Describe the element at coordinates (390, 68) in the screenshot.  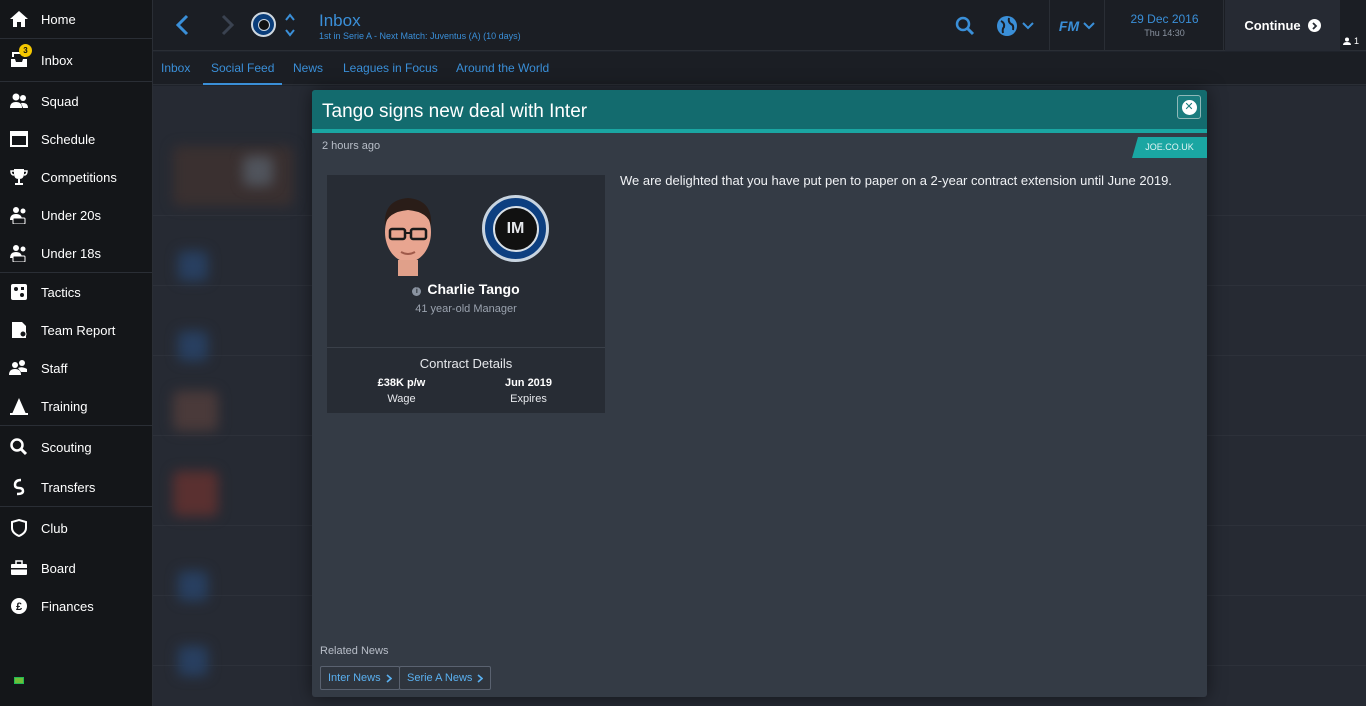
I see `tab-leagues-in-focus: Leagues in Focus` at that location.